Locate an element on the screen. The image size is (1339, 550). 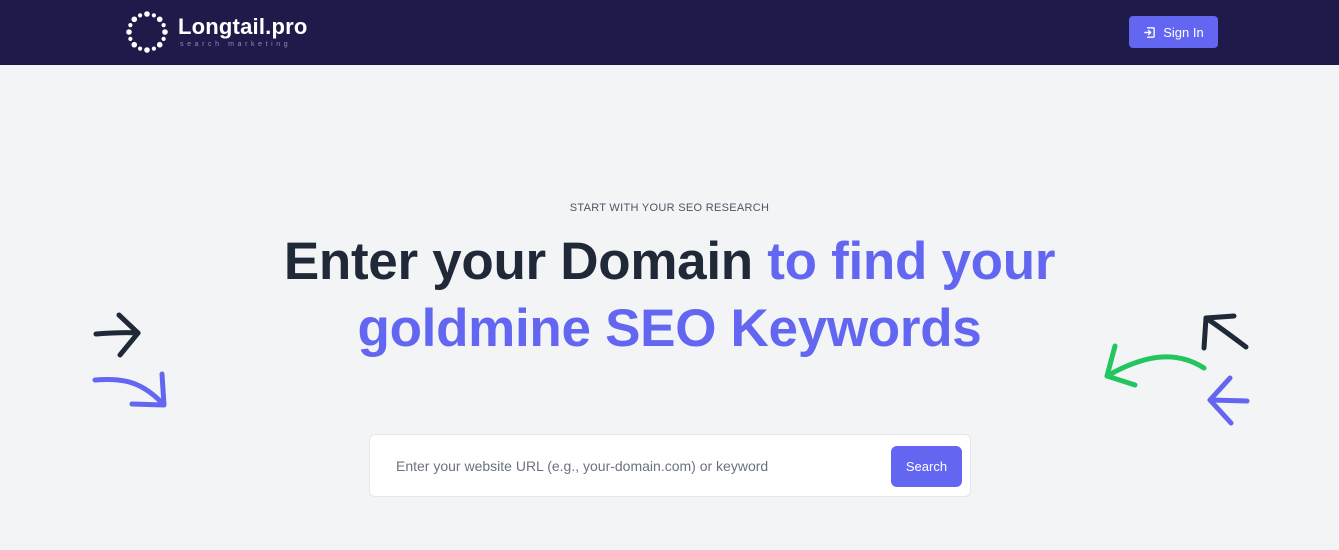
dark-arrow-up-left-icon is located at coordinates (1225, 332).